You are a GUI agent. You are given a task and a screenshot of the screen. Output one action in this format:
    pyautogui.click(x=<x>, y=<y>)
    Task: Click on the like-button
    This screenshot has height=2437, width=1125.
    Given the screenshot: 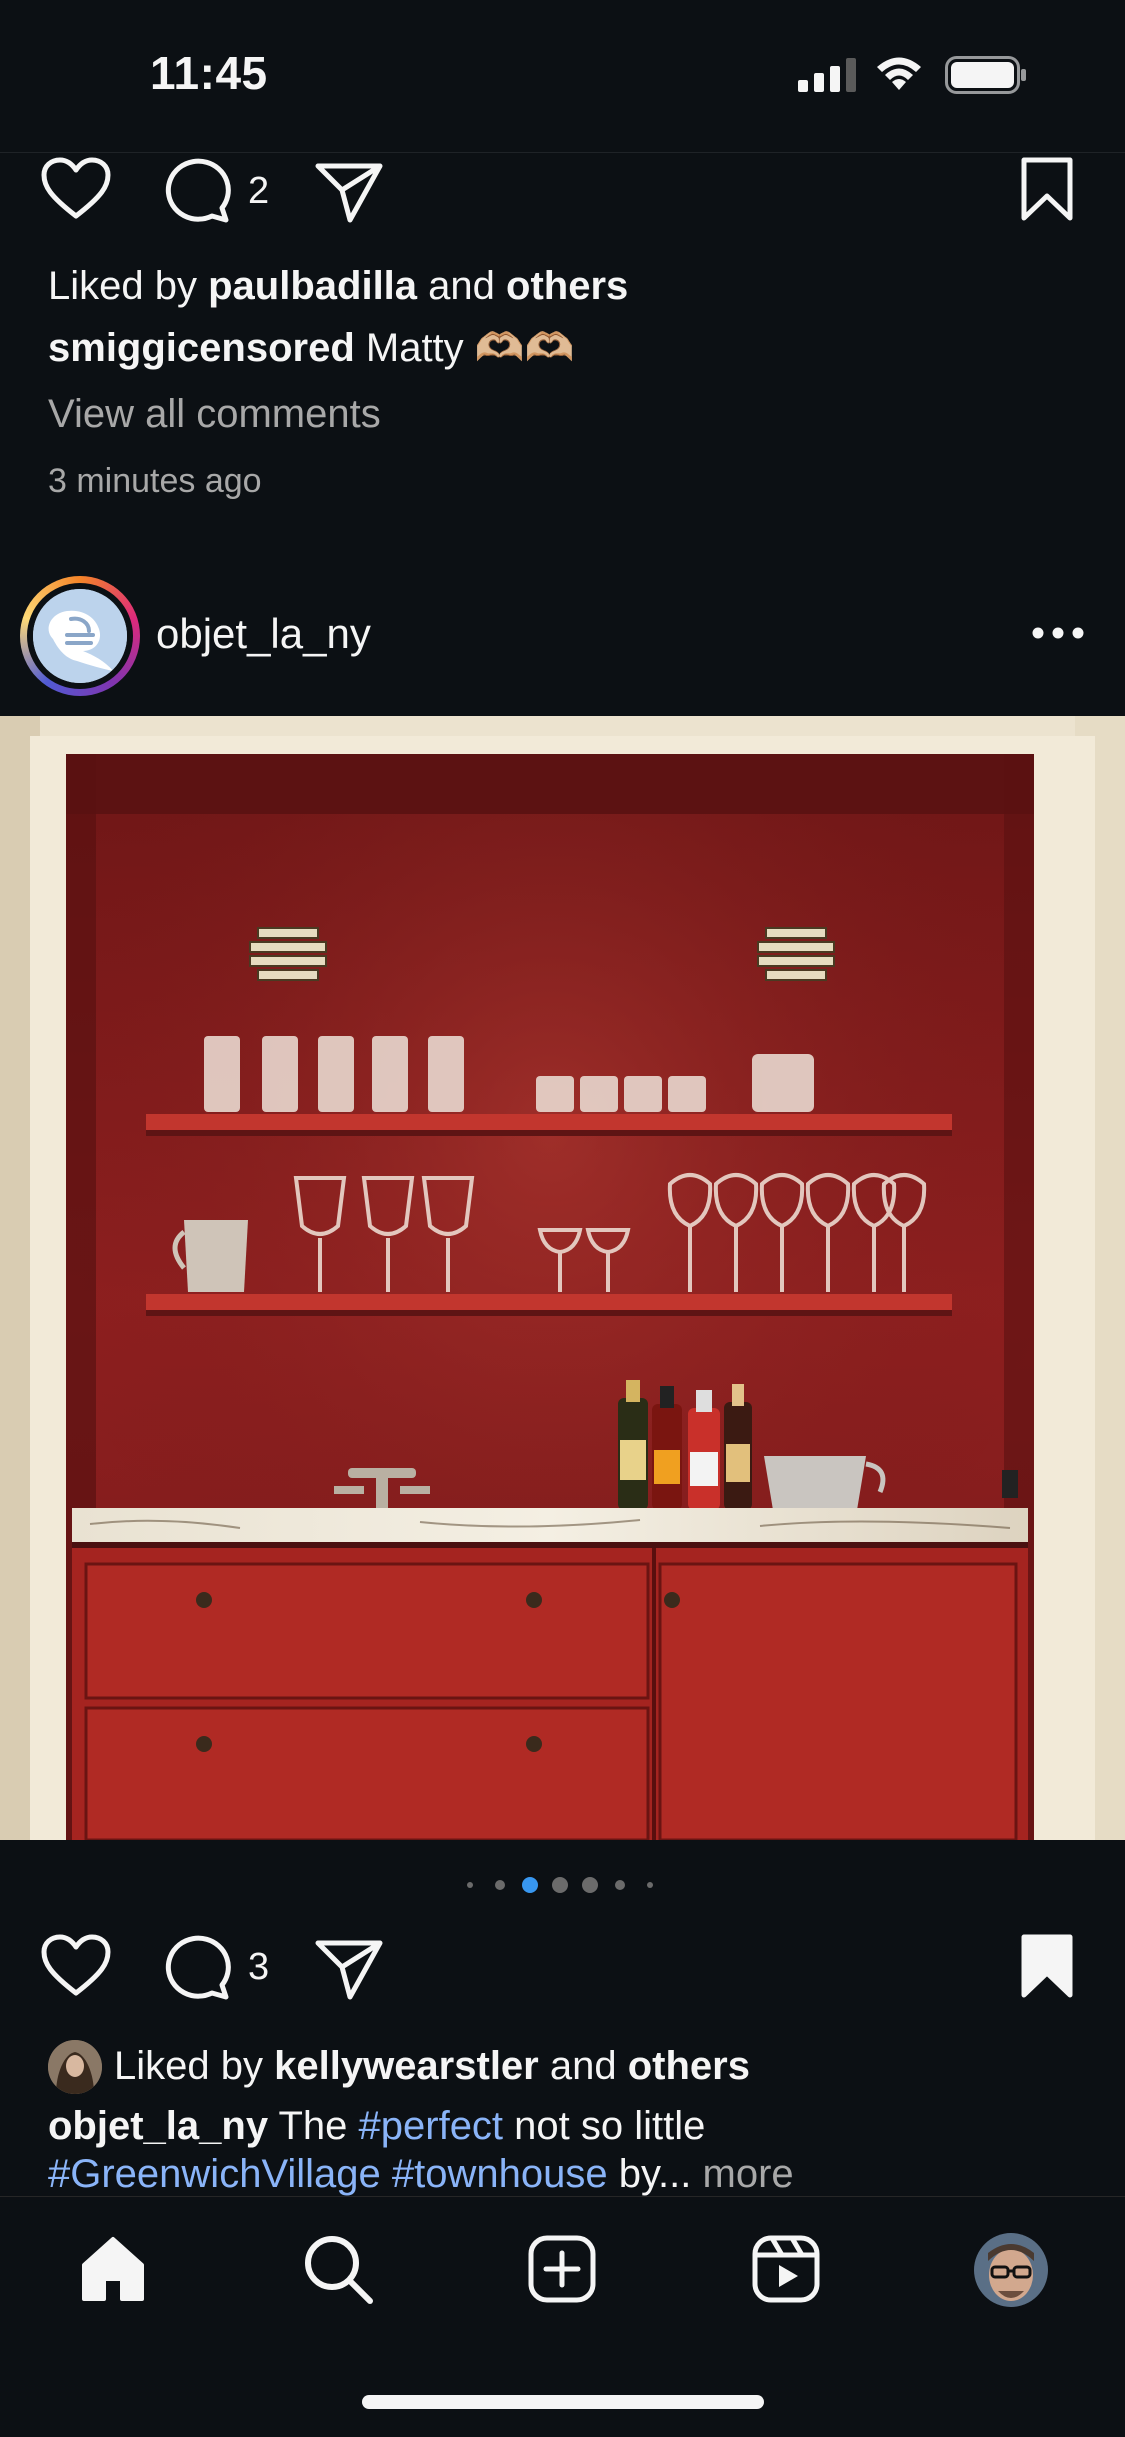 What is the action you would take?
    pyautogui.click(x=76, y=189)
    